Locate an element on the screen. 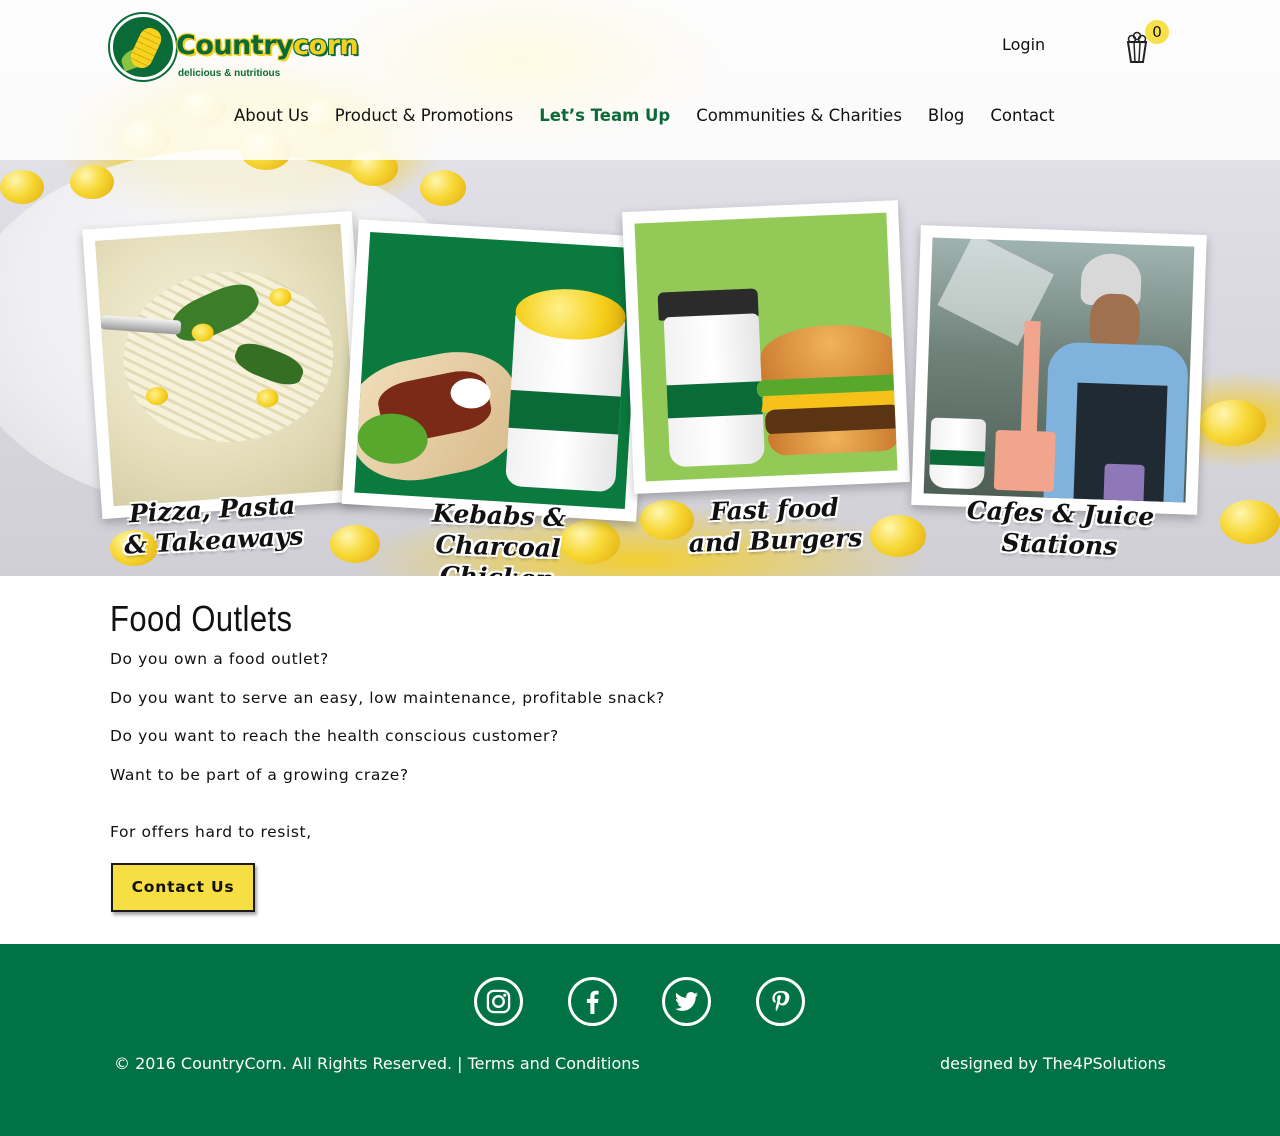 The height and width of the screenshot is (1136, 1280). nav-blog: Blog is located at coordinates (946, 115).